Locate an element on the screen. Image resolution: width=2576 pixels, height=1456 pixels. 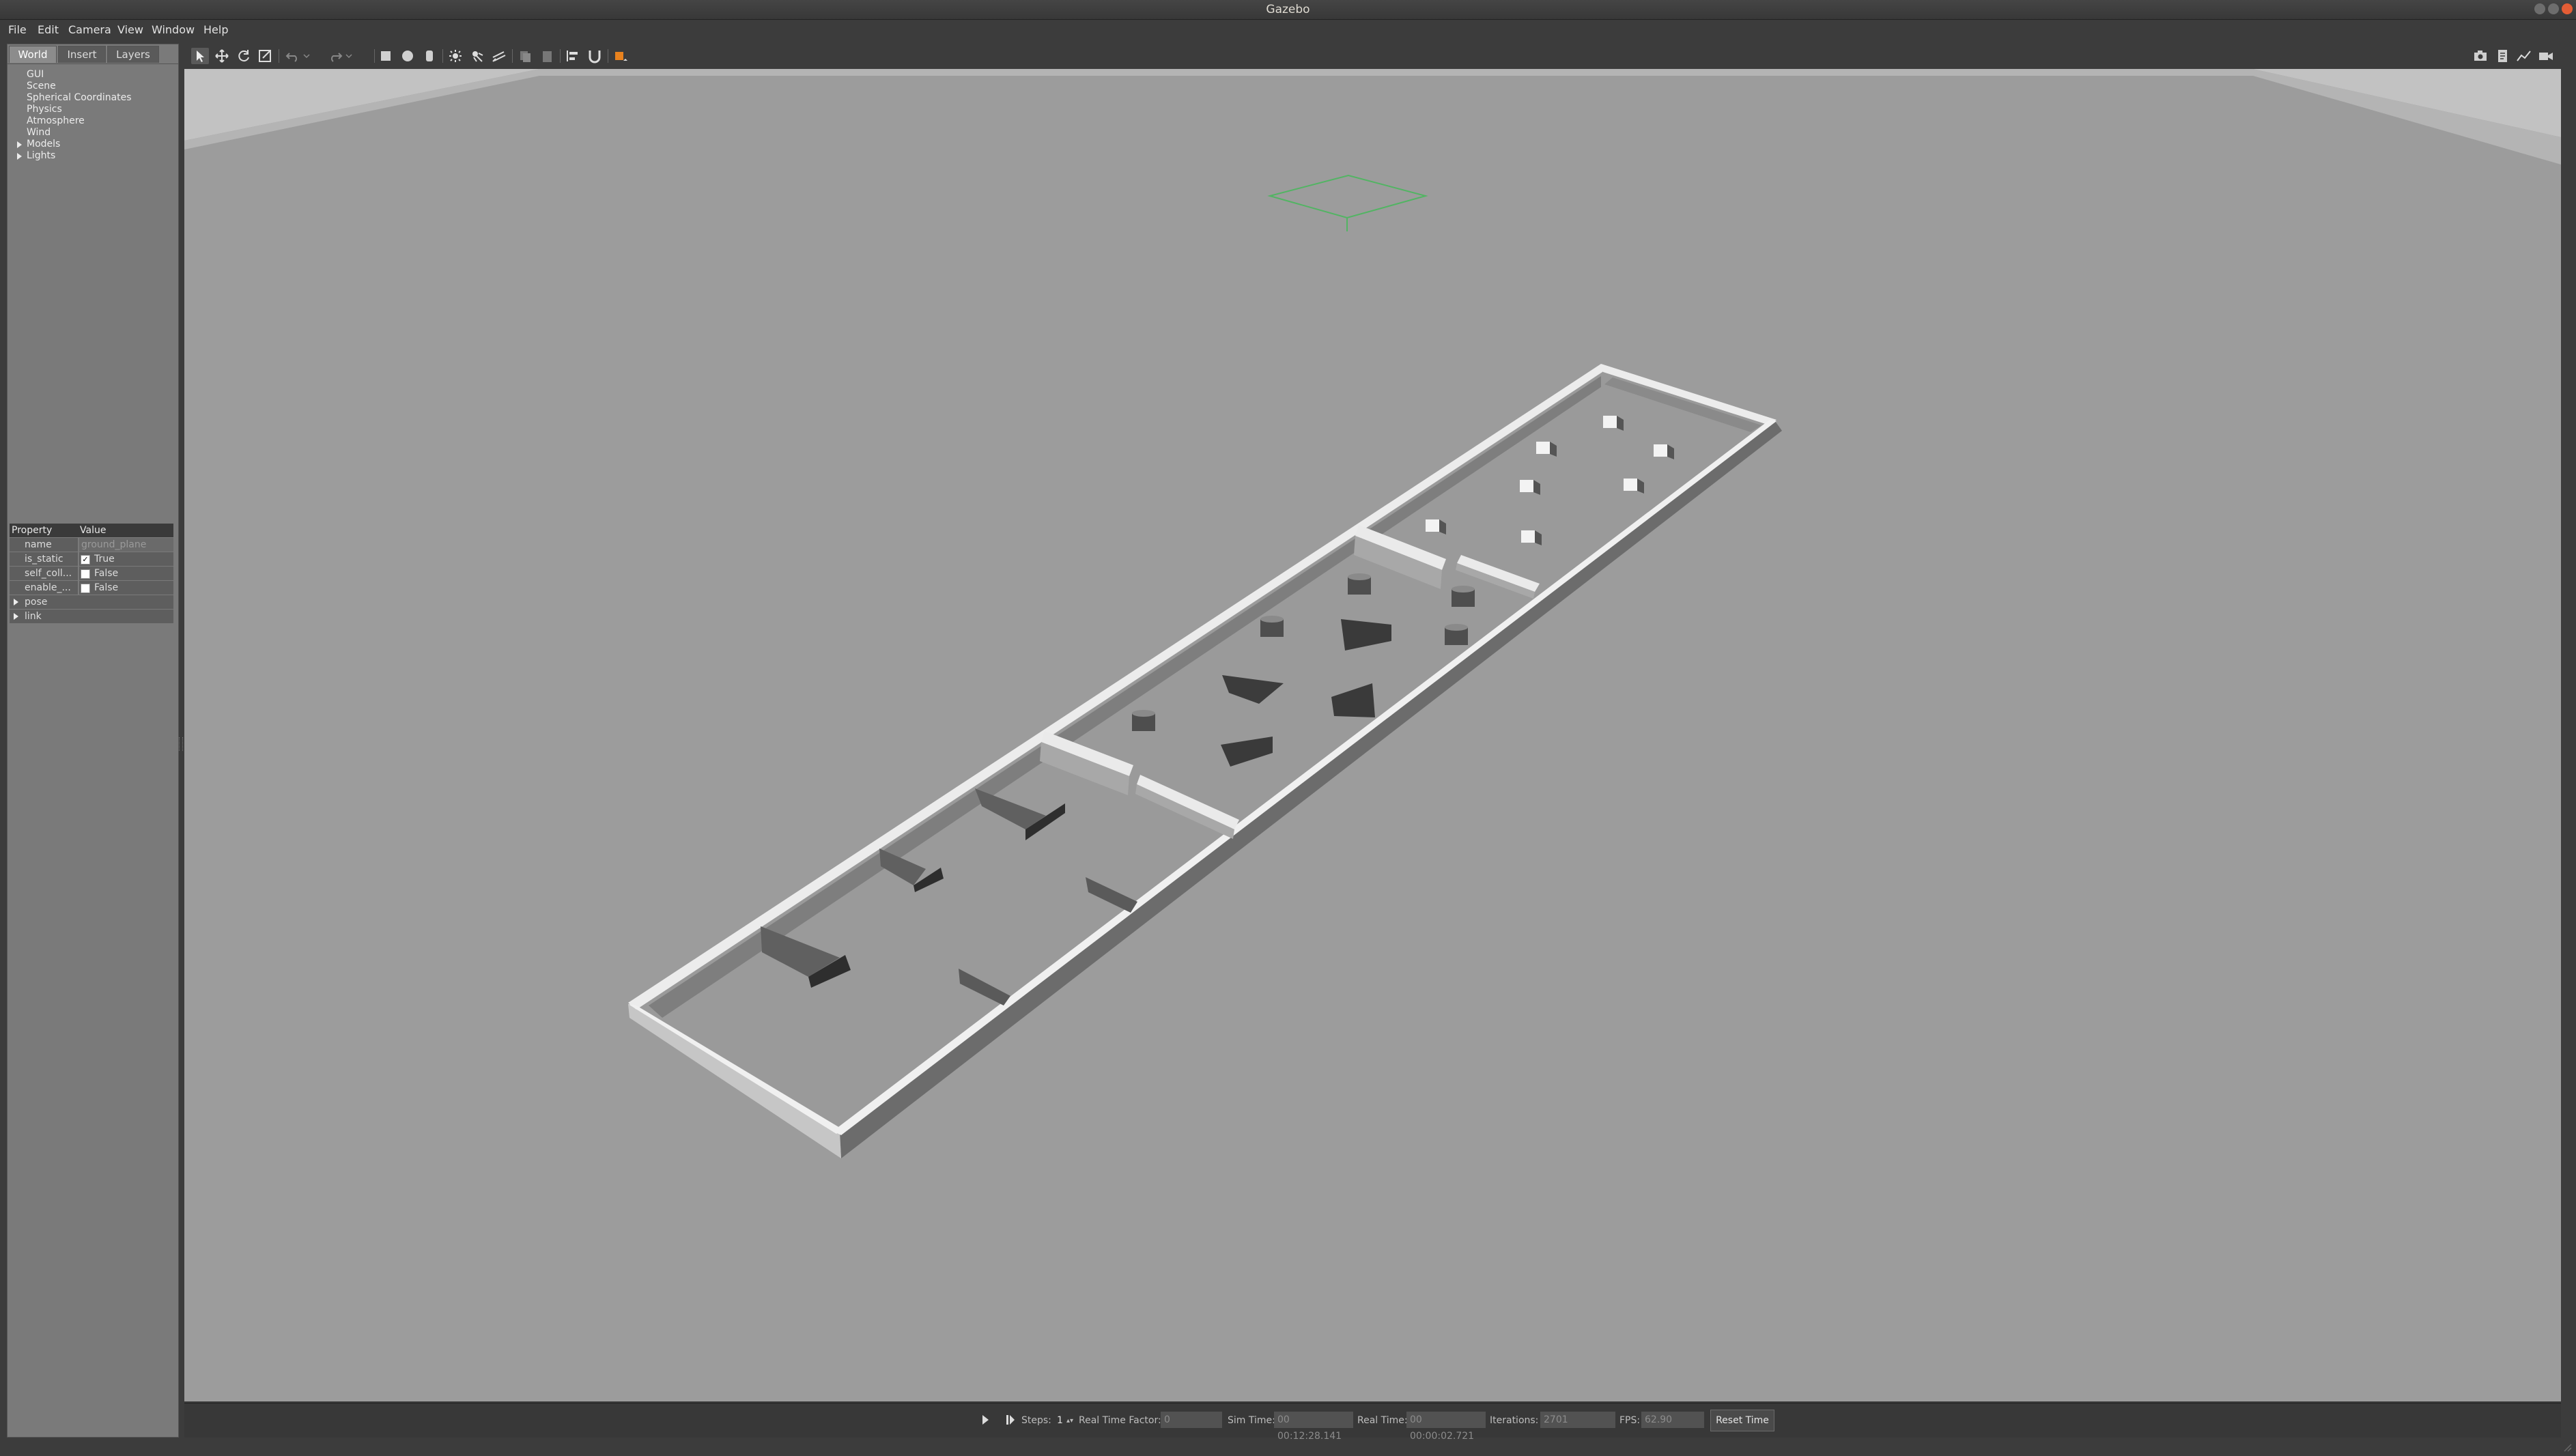
tree-item-spherical-coordinates: Spherical Coordinates is located at coordinates (79, 97).